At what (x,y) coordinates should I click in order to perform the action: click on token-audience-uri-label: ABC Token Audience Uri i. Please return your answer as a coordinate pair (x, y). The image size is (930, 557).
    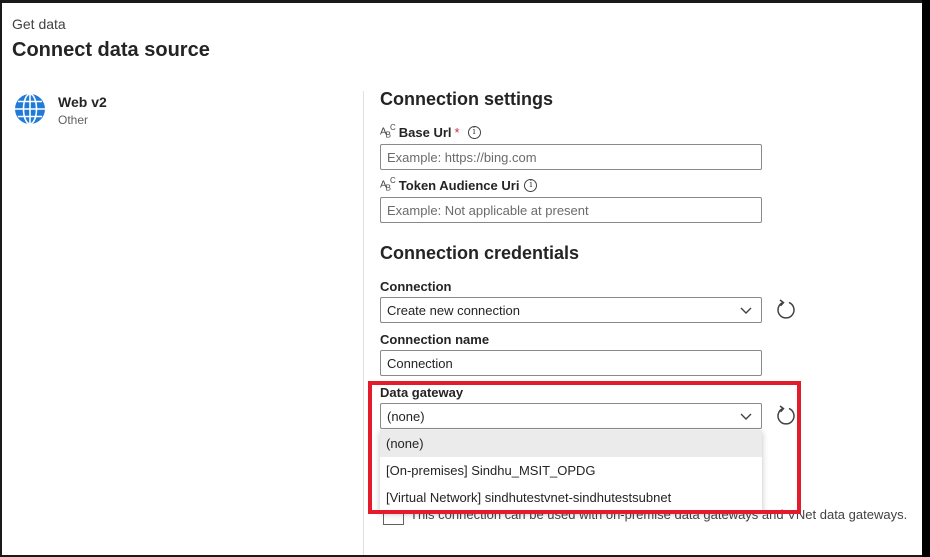
    Looking at the image, I should click on (459, 184).